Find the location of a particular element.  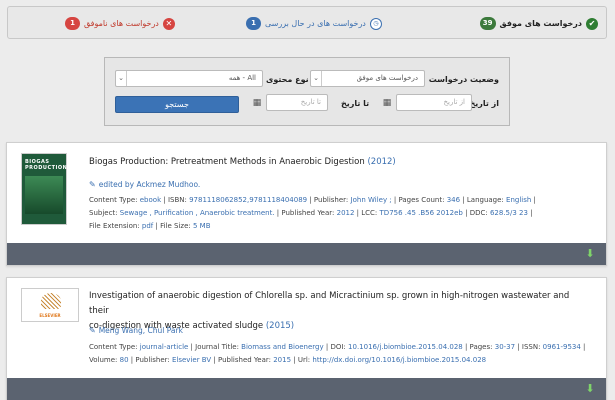

search-button: جستجو is located at coordinates (177, 104).